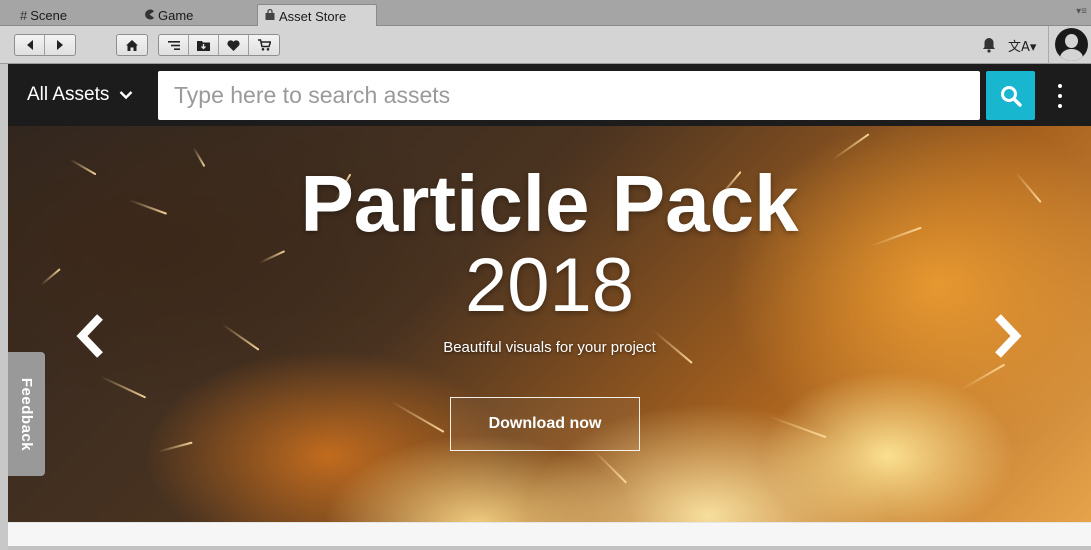 This screenshot has height=550, width=1091. I want to click on back-button, so click(30, 45).